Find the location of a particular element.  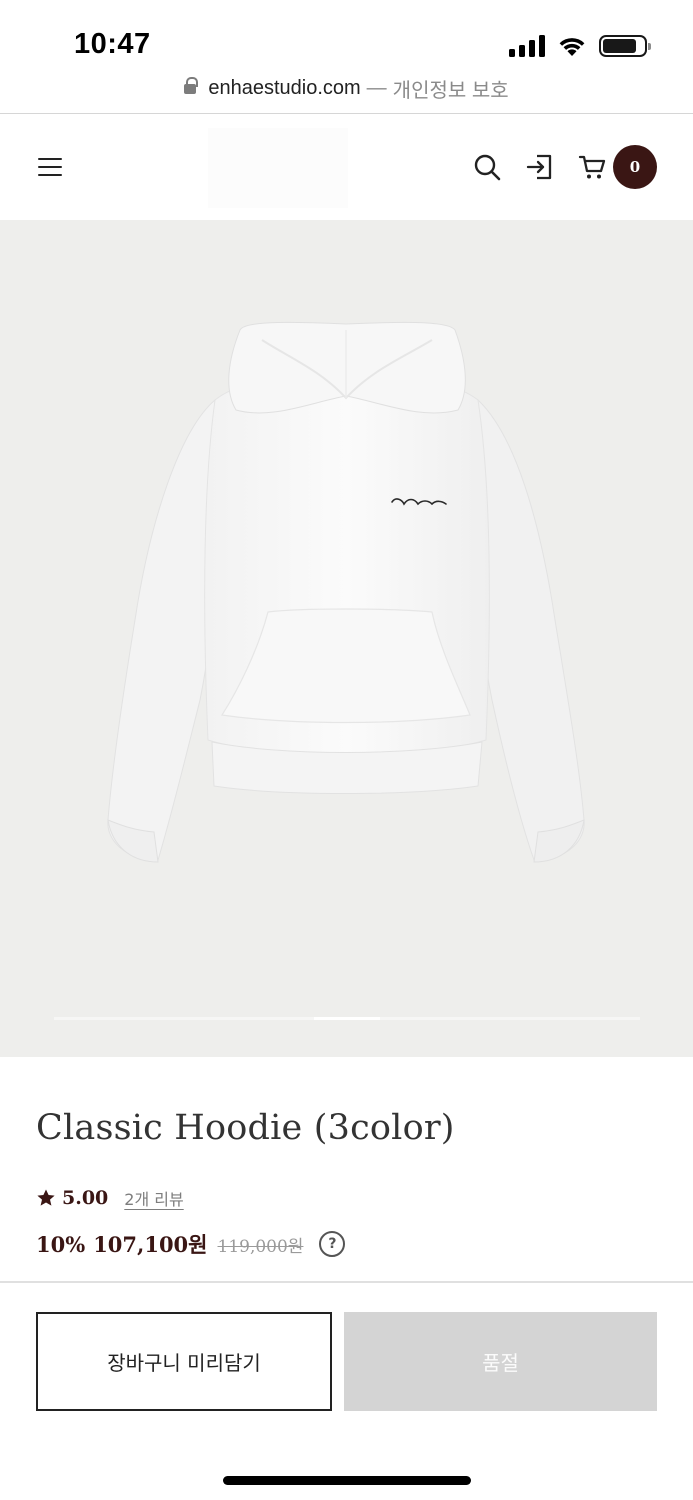

review-link: 2개 리뷰 is located at coordinates (153, 1198).